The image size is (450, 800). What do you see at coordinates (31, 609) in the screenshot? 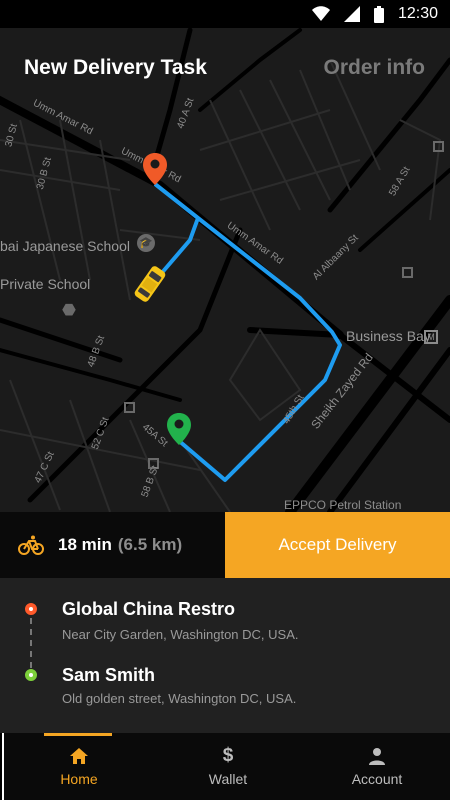
I see `pickup-dot-icon` at bounding box center [31, 609].